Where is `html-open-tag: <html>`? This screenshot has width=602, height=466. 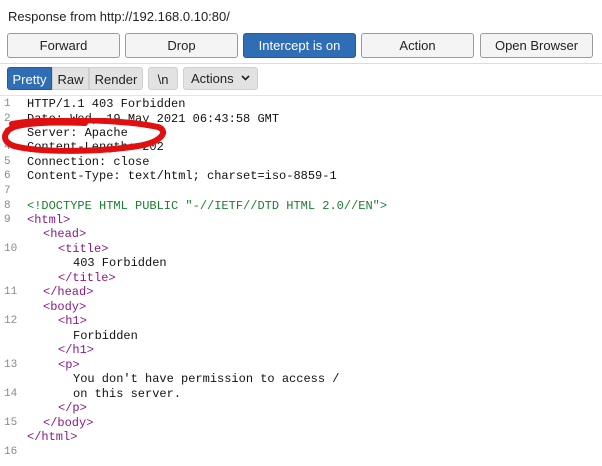
html-open-tag: <html> is located at coordinates (49, 220).